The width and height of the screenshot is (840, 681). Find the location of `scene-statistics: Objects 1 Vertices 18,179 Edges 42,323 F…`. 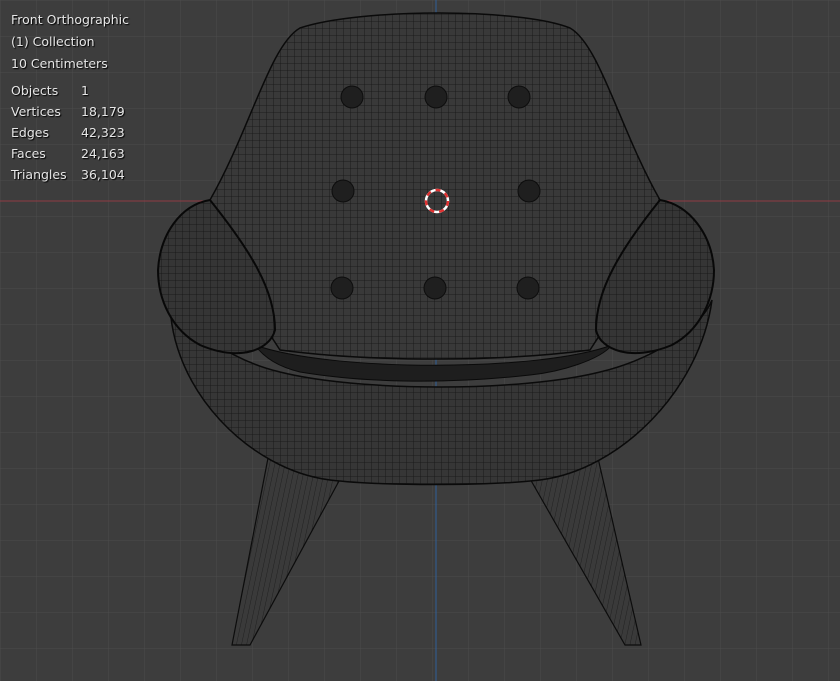

scene-statistics: Objects 1 Vertices 18,179 Edges 42,323 F… is located at coordinates (70, 132).